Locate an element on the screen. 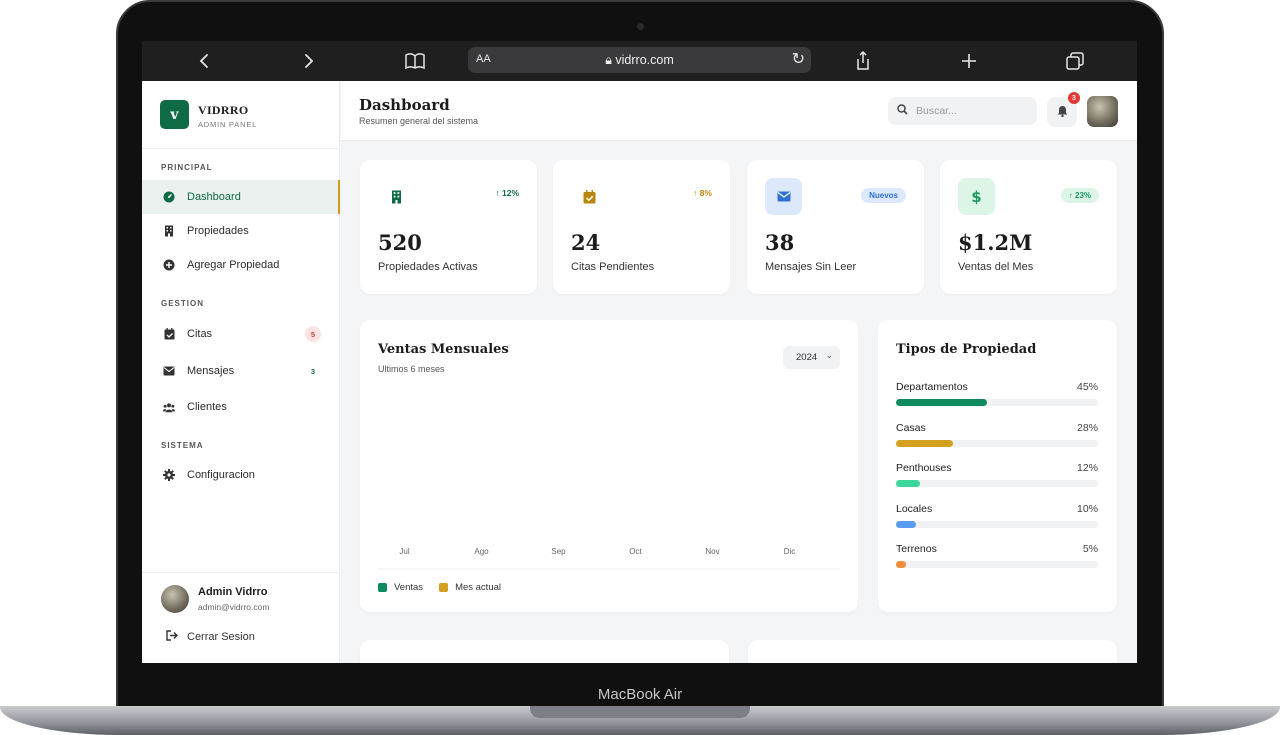  sidebar-item-mensajes: Mensajes 3 is located at coordinates (241, 371).